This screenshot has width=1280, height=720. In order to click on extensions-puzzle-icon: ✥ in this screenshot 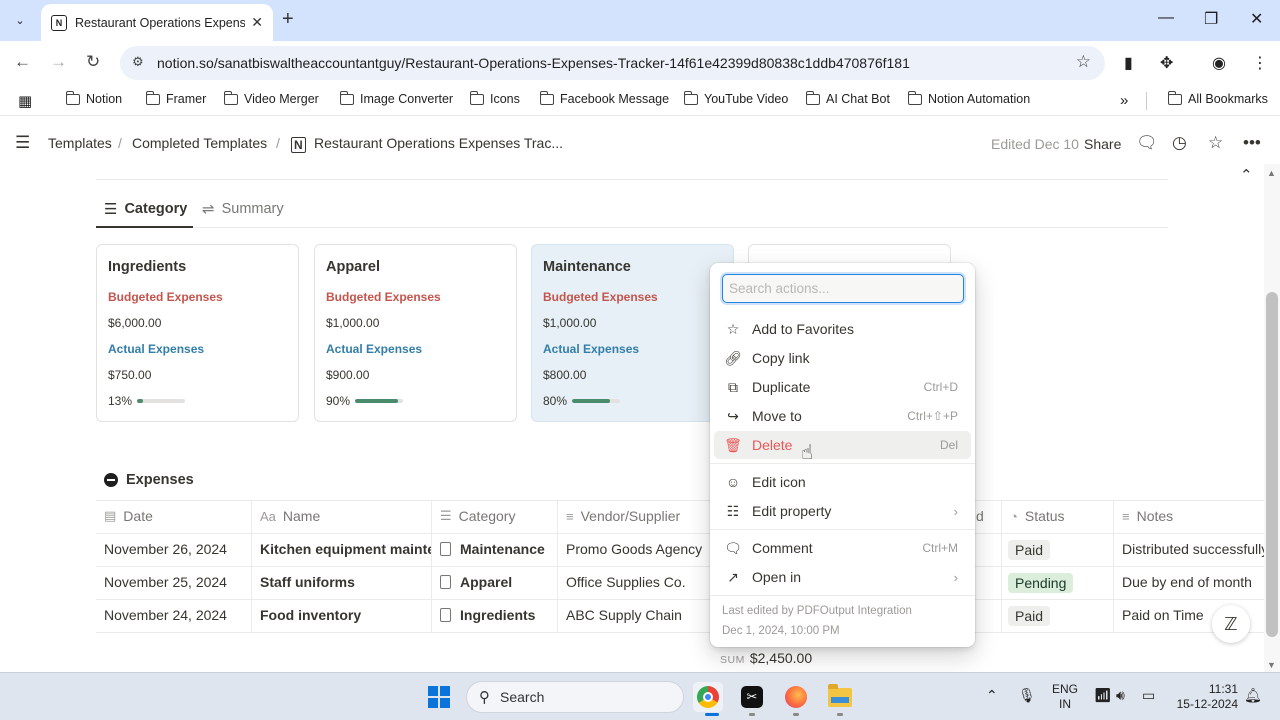, I will do `click(1166, 63)`.